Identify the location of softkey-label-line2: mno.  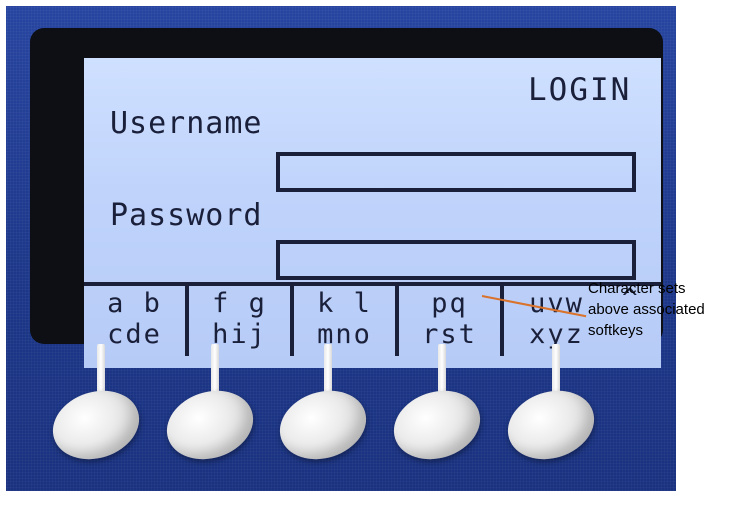
(344, 334).